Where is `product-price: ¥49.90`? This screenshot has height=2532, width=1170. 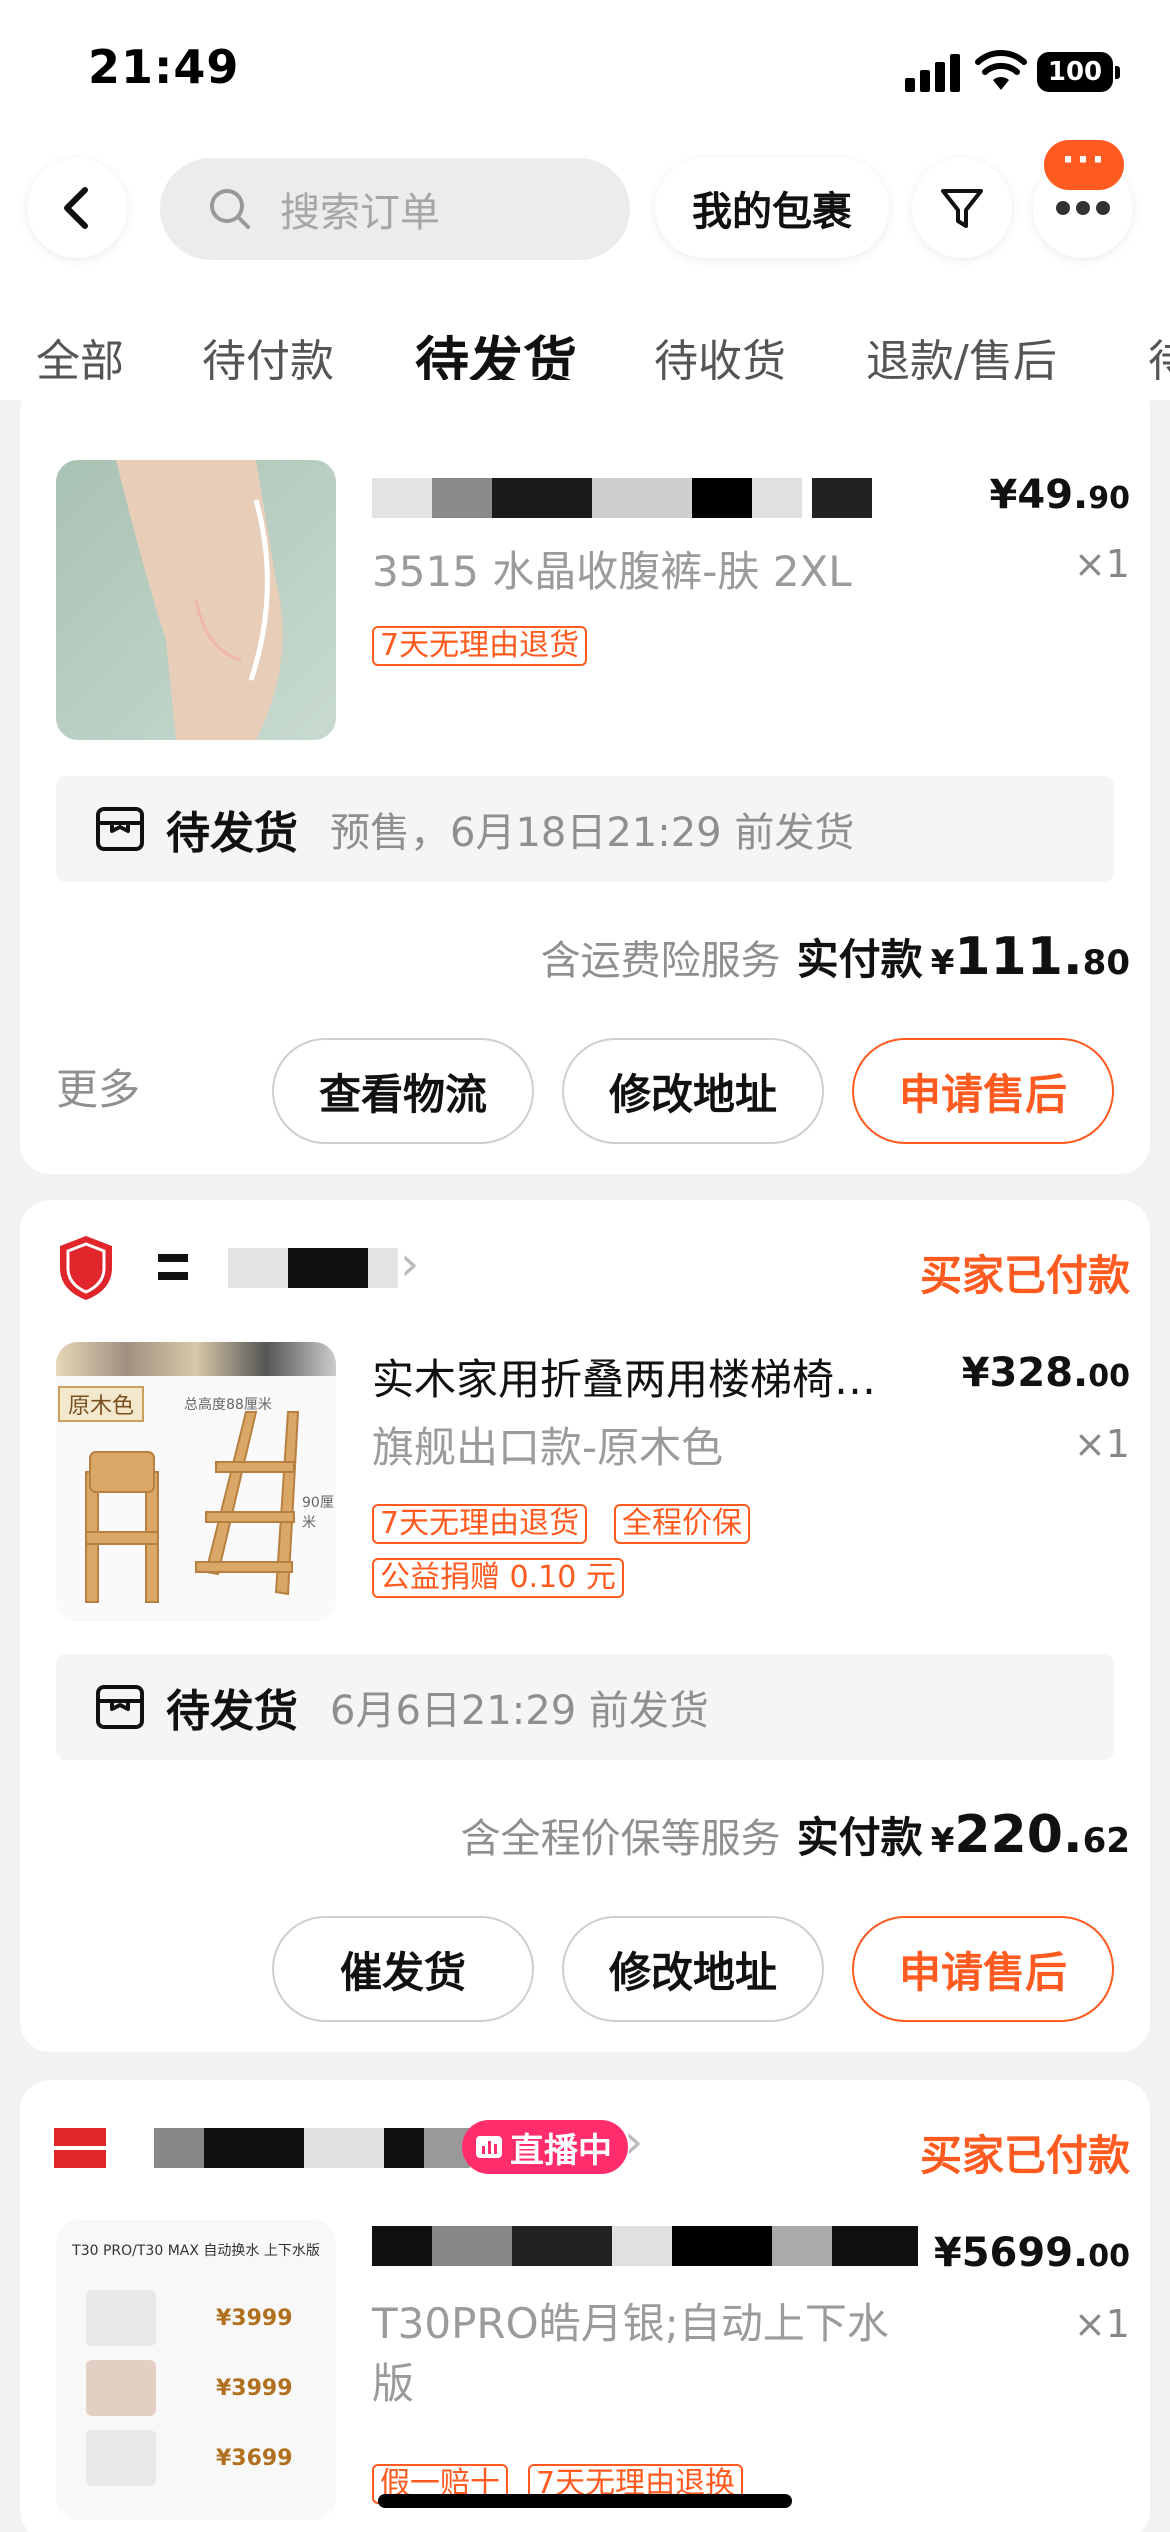
product-price: ¥49.90 is located at coordinates (1059, 495).